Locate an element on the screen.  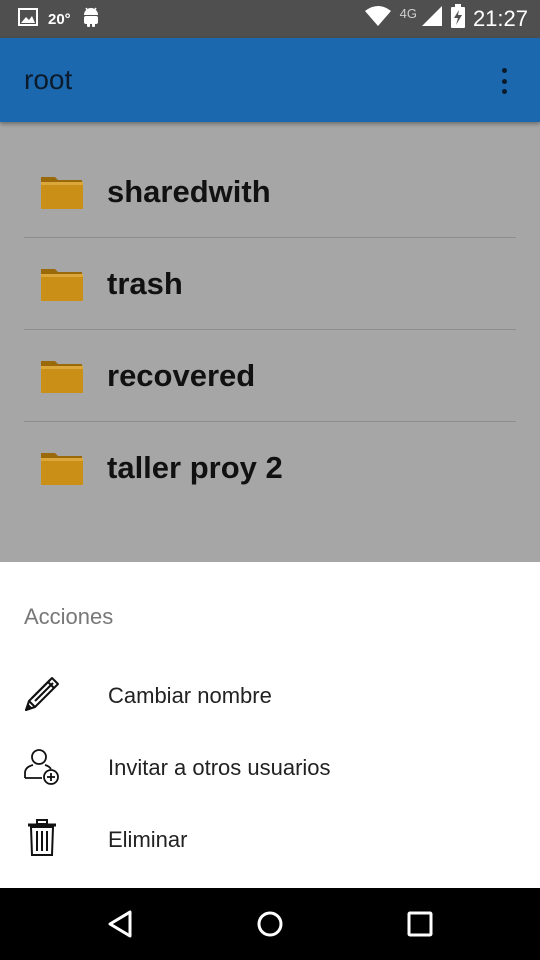
rename-button: Cambiar nombre is located at coordinates (270, 696).